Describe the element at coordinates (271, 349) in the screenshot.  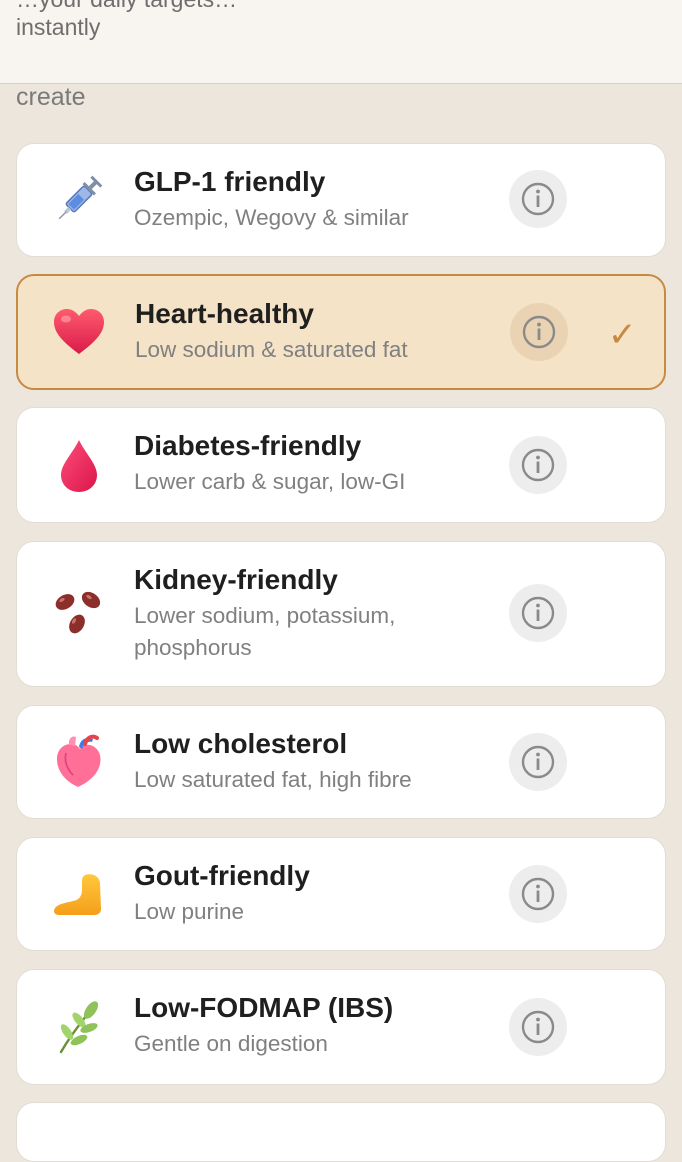
I see `card-subtitle: Low sodium & saturated fat` at that location.